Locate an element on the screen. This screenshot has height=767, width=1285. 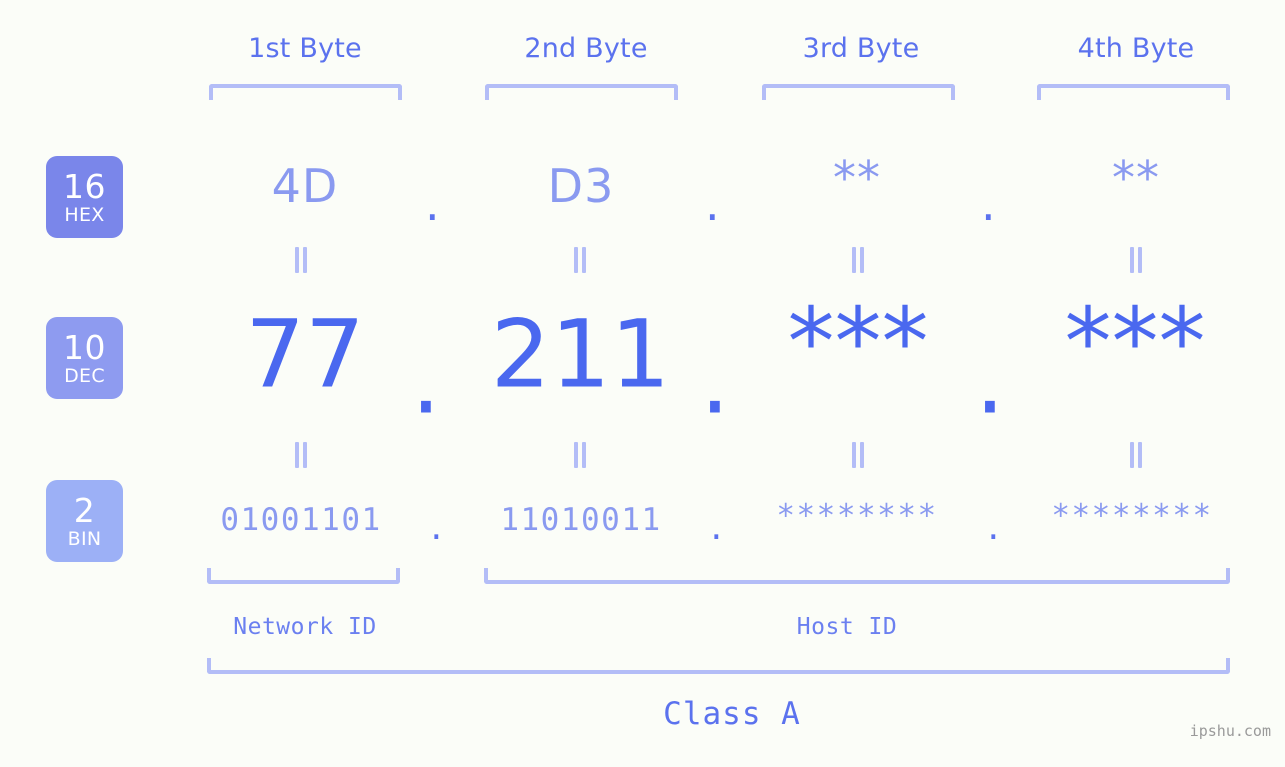
class-label: Class A is located at coordinates (732, 714).